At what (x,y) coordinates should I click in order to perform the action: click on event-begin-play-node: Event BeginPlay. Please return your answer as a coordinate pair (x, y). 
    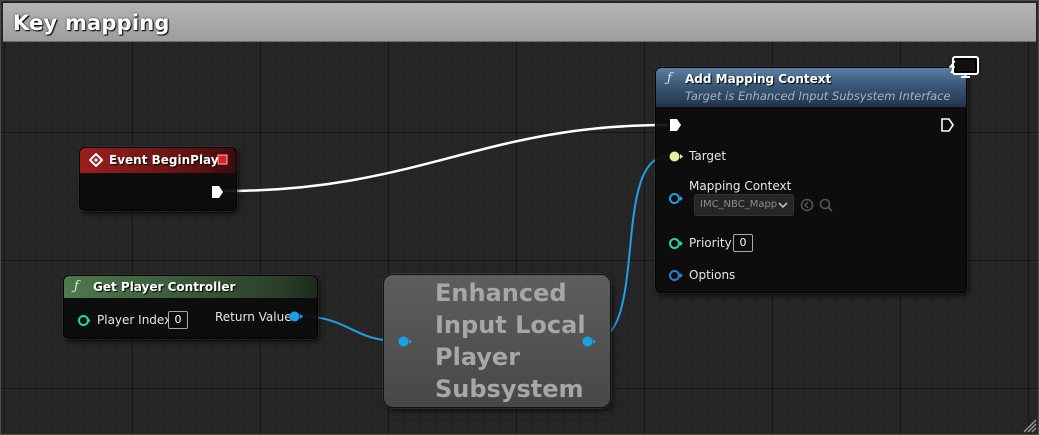
    Looking at the image, I should click on (158, 179).